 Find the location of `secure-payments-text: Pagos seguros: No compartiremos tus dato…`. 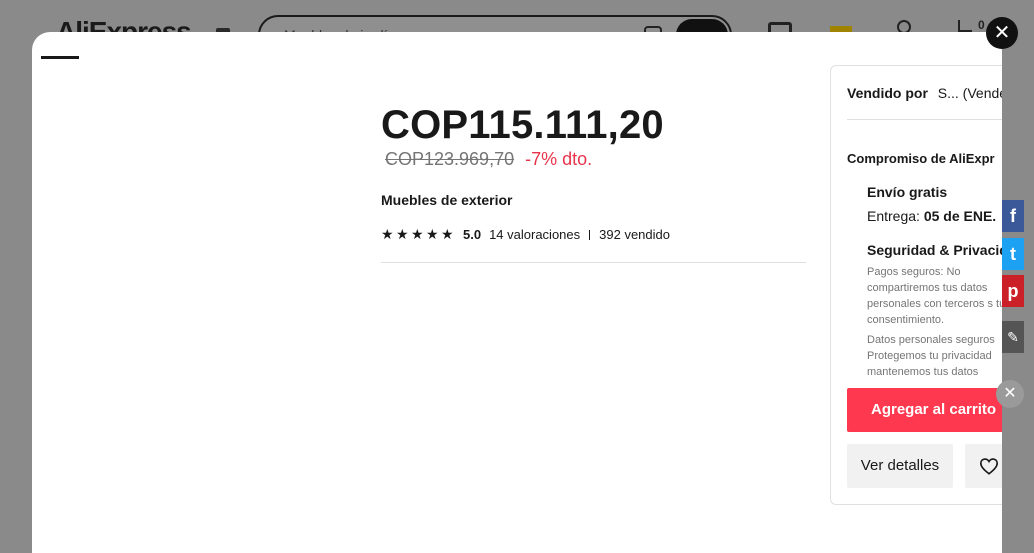

secure-payments-text: Pagos seguros: No compartiremos tus dato… is located at coordinates (934, 296).